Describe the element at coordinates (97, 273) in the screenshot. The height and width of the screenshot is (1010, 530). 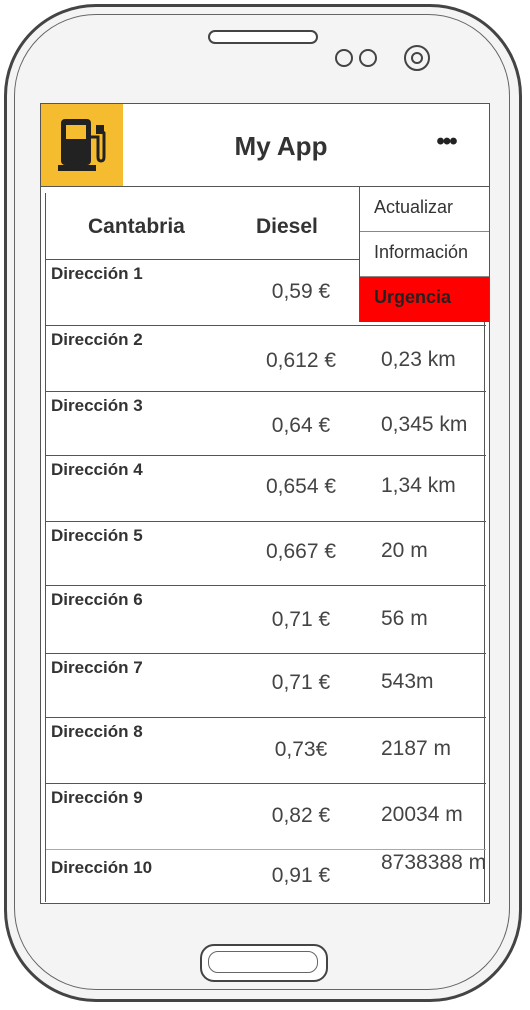
I see `address-cell: Dirección 1` at that location.